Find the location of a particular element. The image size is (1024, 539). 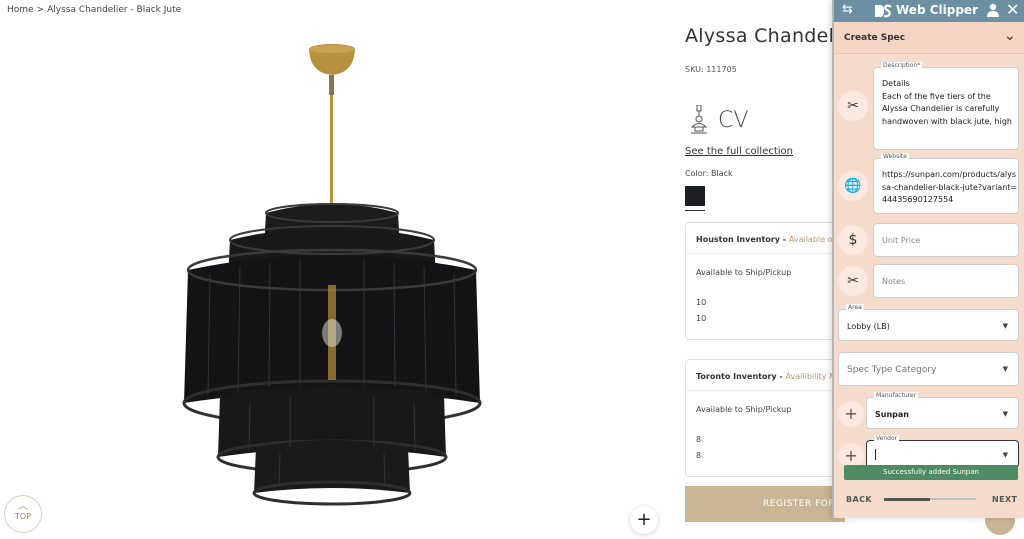

area-value: Lobby (LB) is located at coordinates (868, 326).